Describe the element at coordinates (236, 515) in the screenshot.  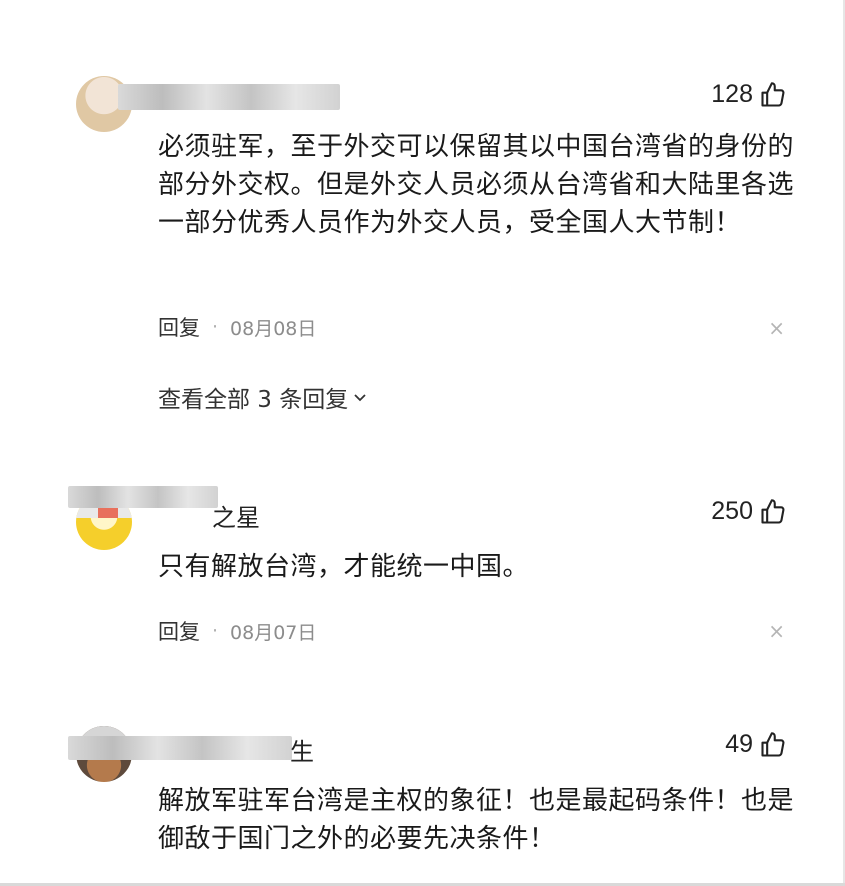
I see `username: 之星` at that location.